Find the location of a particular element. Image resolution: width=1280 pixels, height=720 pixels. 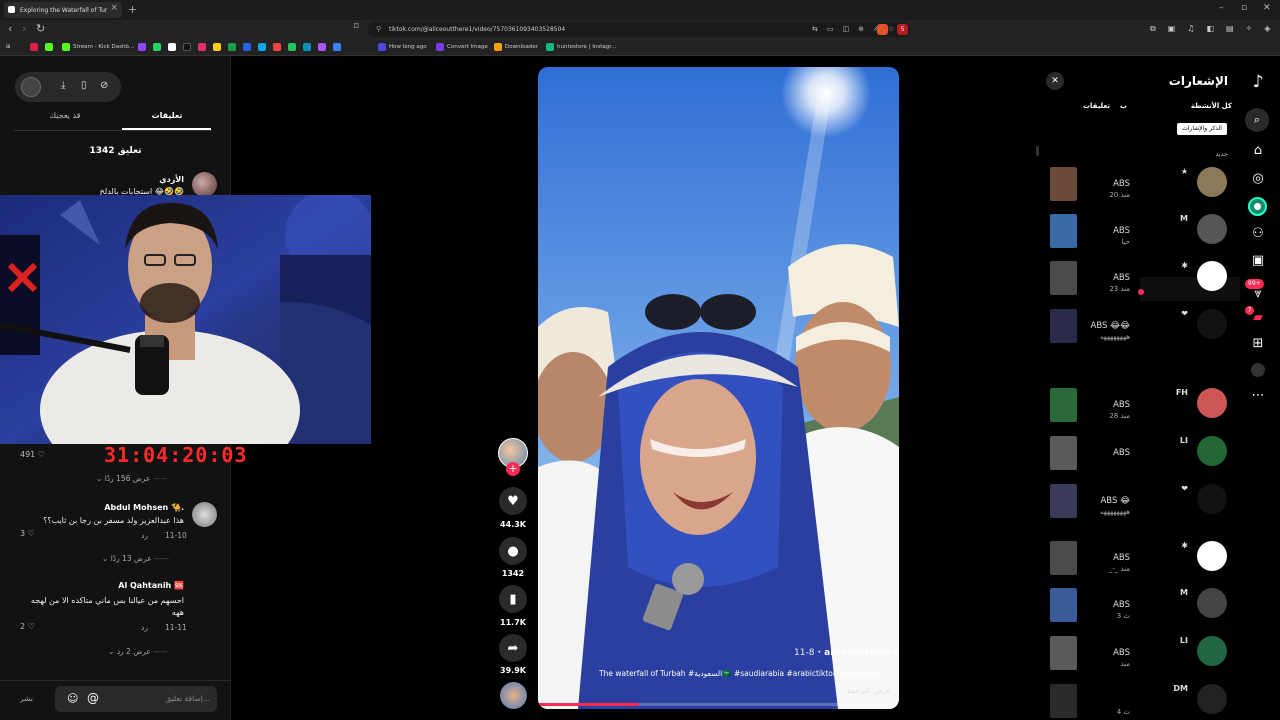

see-translation-link: عرض الترجمة is located at coordinates (714, 690).